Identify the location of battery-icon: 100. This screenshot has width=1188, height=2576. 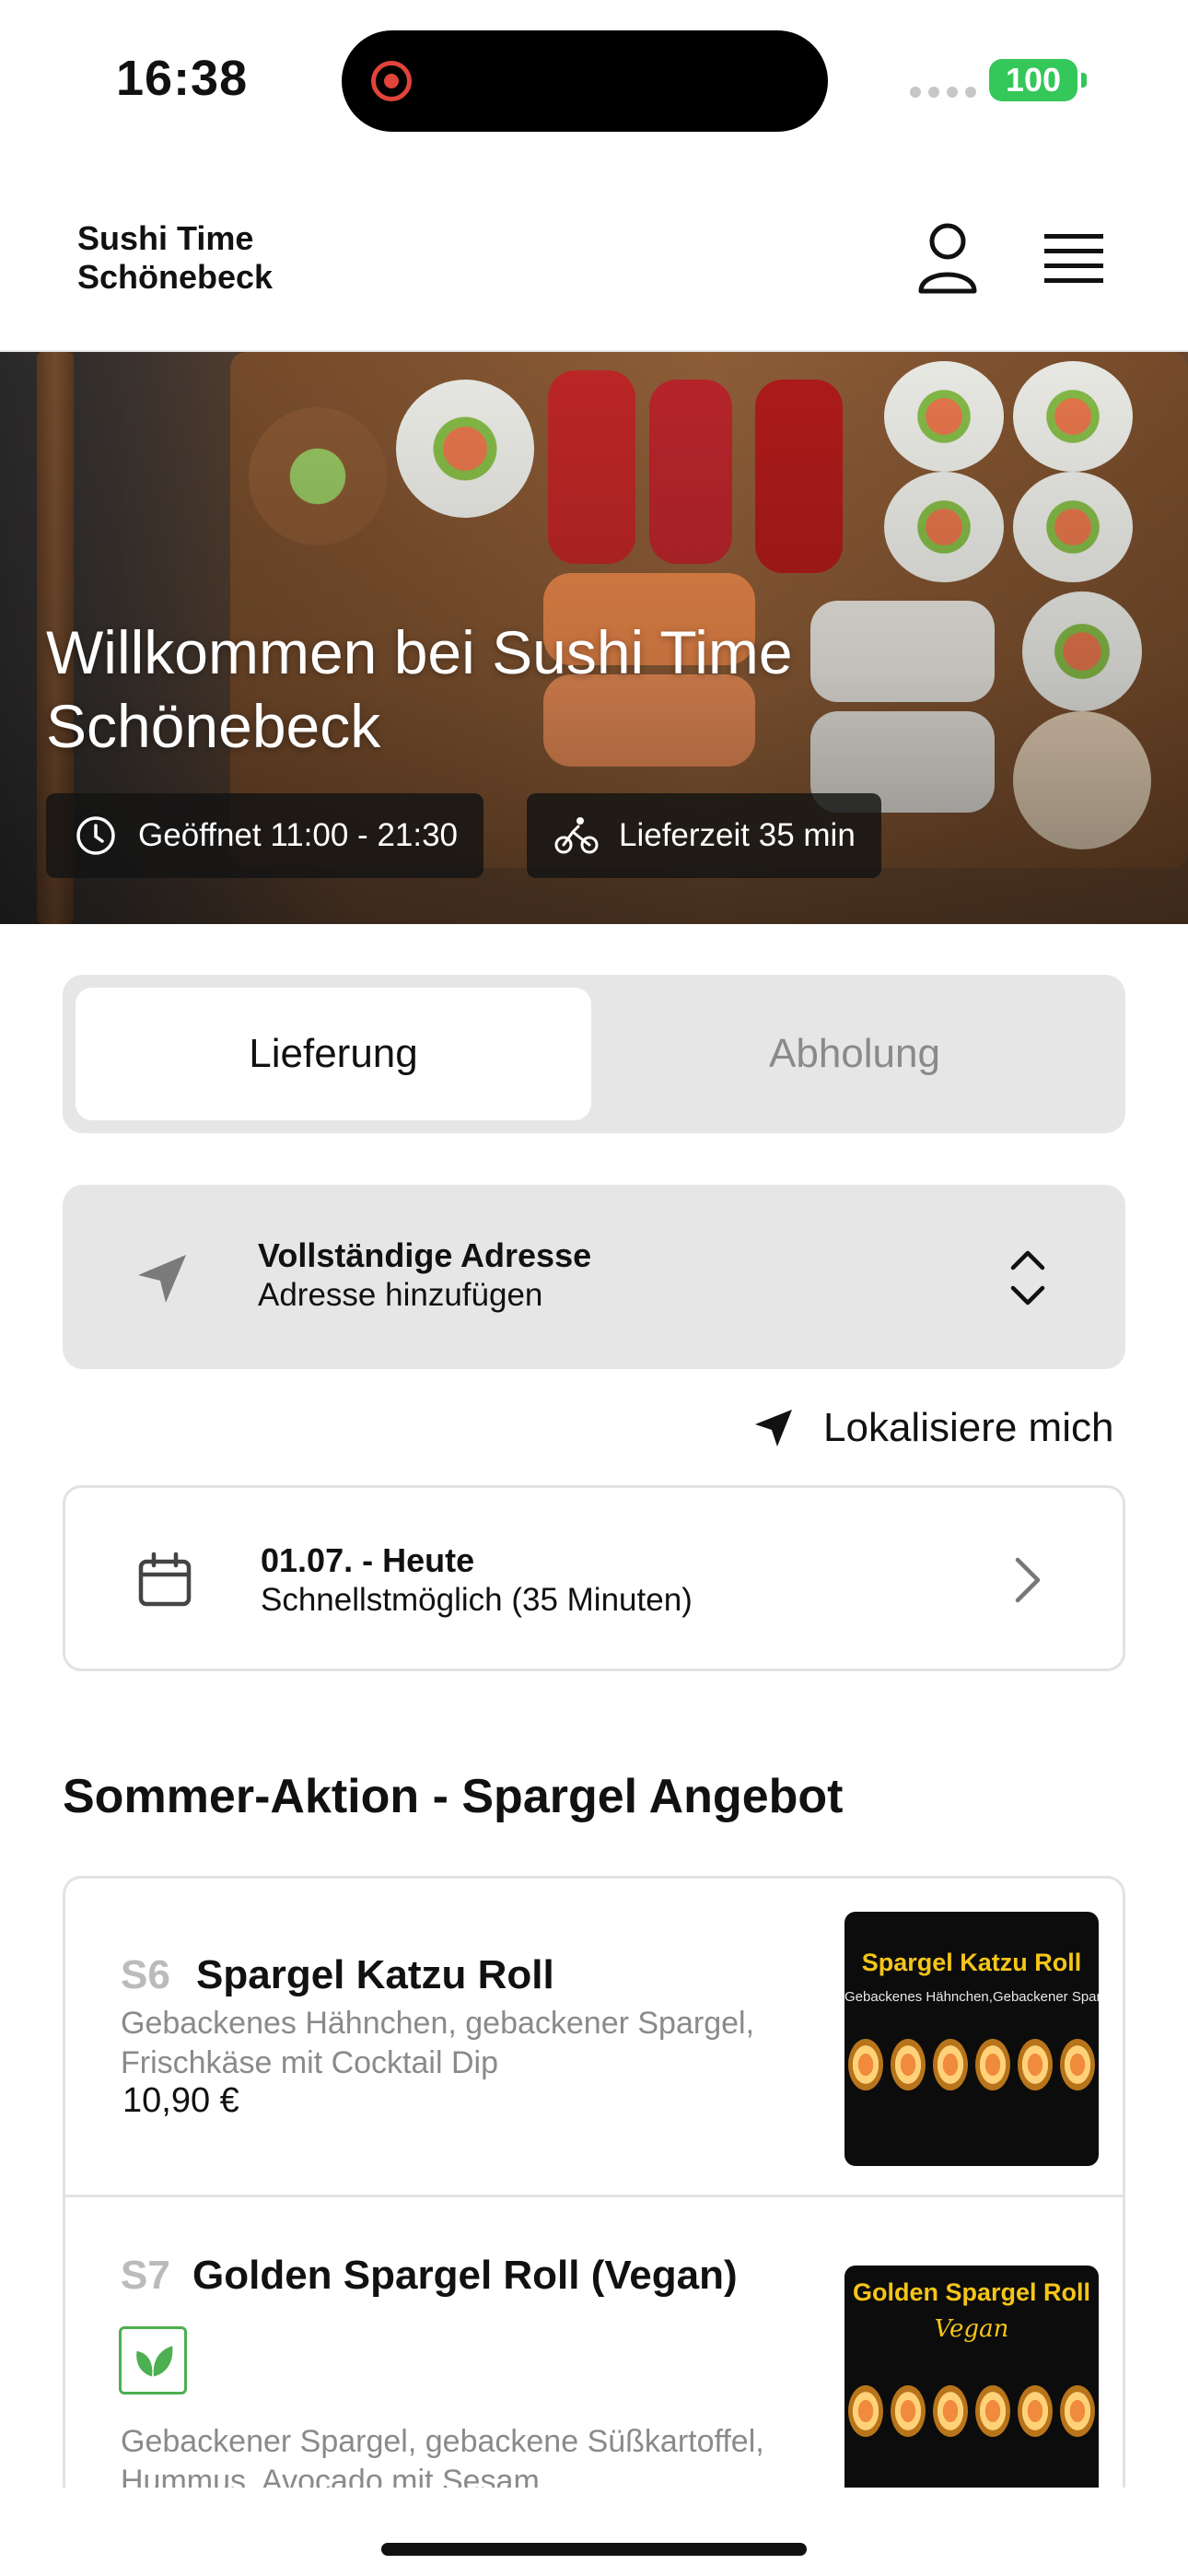
(1038, 80).